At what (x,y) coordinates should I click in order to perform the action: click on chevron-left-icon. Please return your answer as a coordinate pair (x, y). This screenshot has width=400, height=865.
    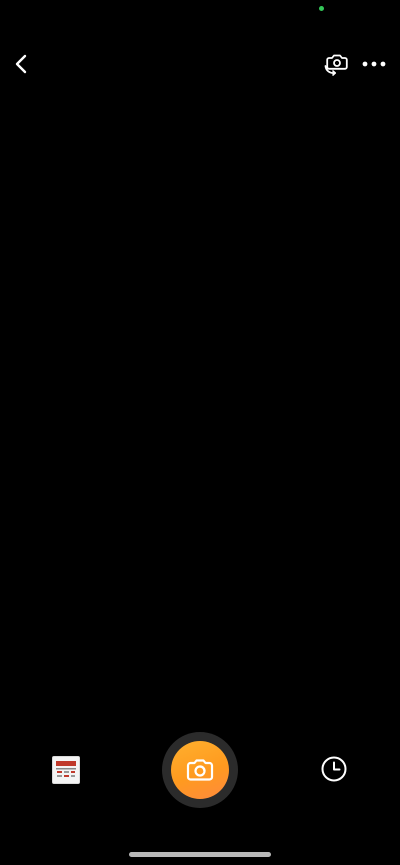
    Looking at the image, I should click on (21, 64).